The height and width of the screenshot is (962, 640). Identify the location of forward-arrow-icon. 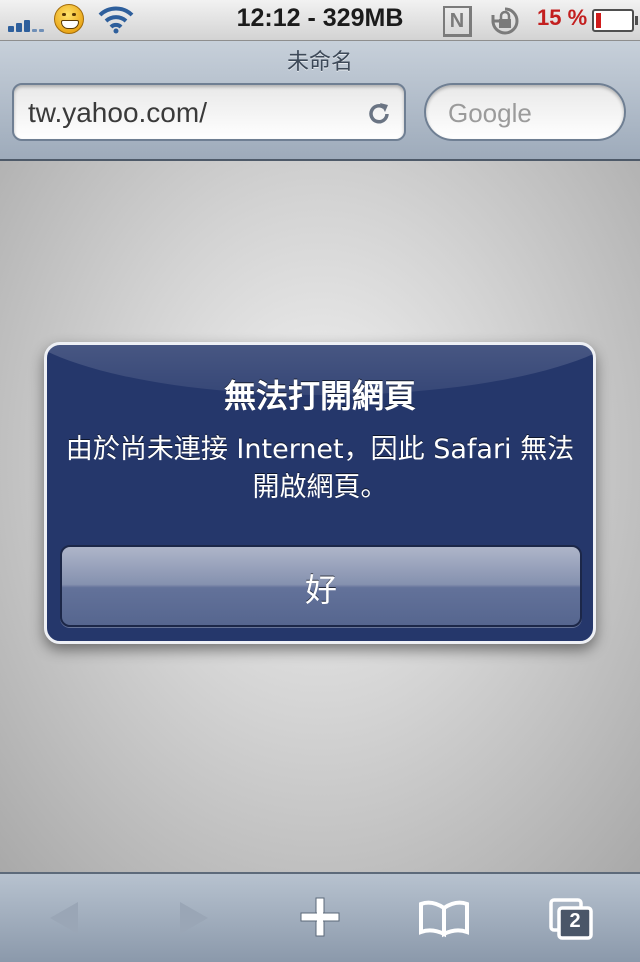
(194, 918).